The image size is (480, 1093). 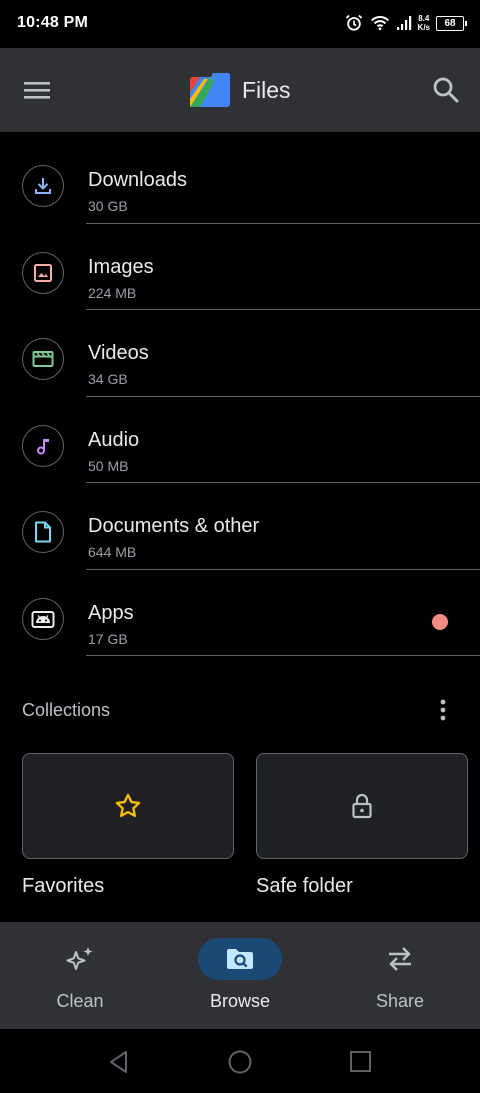 I want to click on app-title-group: Files, so click(x=240, y=90).